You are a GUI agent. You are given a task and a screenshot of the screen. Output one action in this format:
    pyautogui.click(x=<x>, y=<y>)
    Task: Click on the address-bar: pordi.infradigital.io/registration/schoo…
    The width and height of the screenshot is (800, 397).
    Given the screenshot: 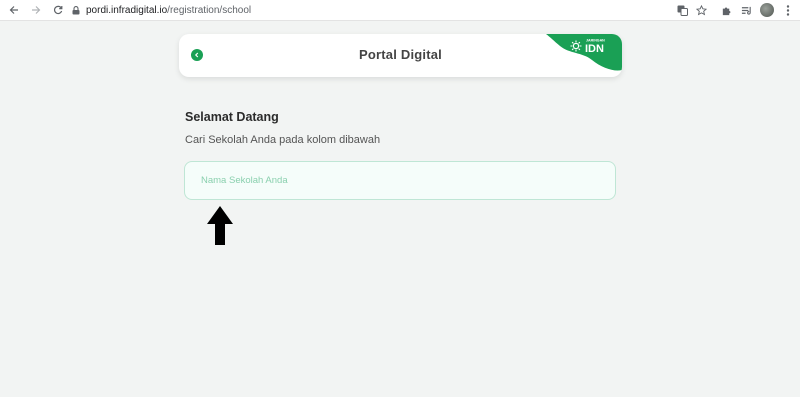 What is the action you would take?
    pyautogui.click(x=370, y=10)
    